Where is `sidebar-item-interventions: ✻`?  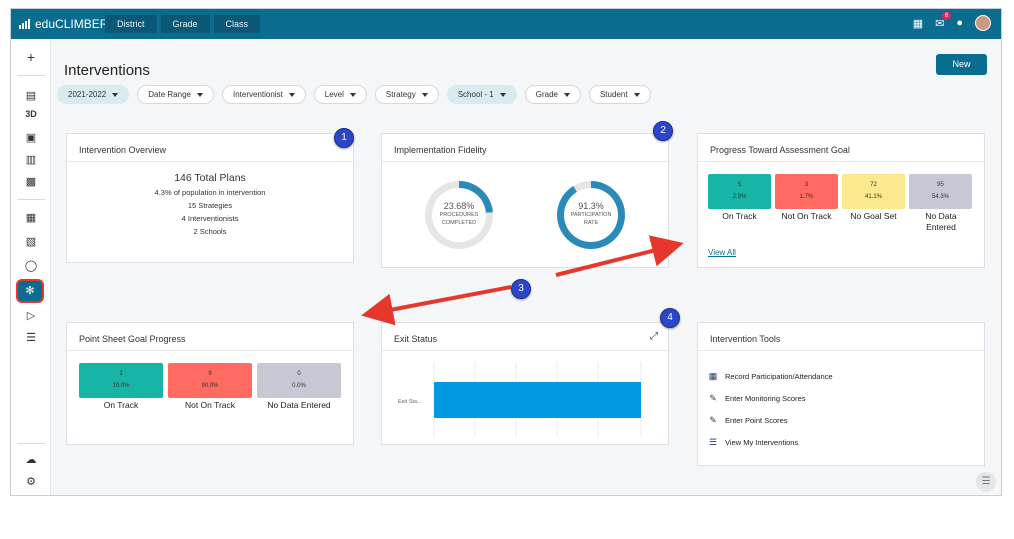
sidebar-item-interventions: ✻ is located at coordinates (30, 291).